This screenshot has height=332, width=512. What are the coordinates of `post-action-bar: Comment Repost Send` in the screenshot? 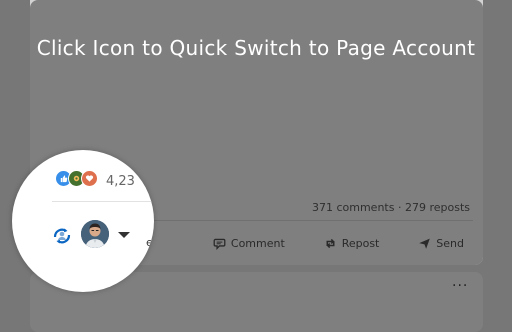 It's located at (310, 243).